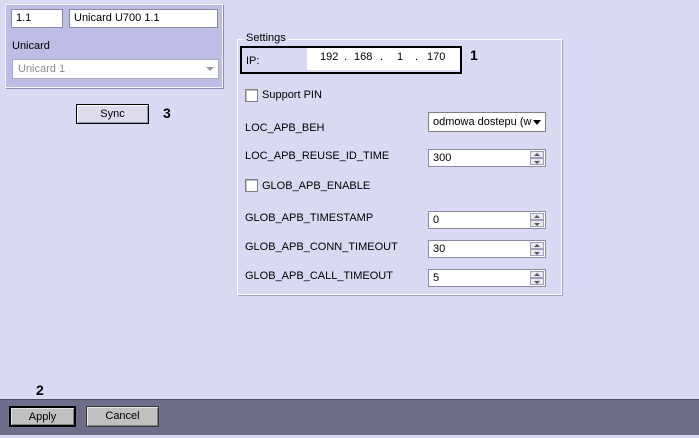  I want to click on glob-apb-timestamp-stepper: 0, so click(487, 220).